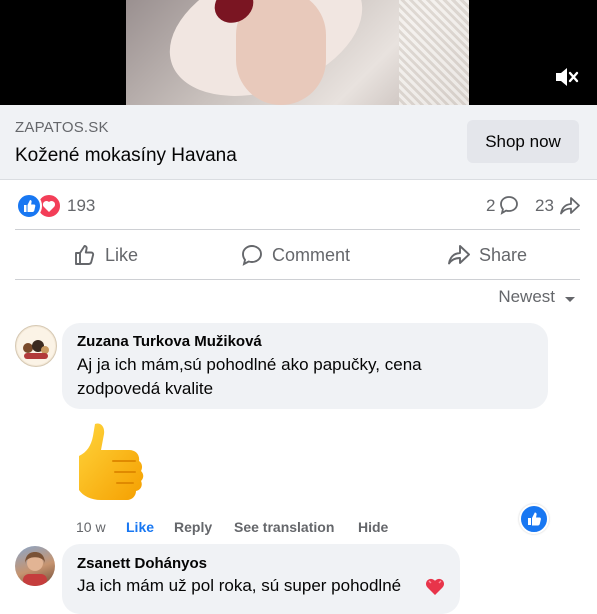 The width and height of the screenshot is (597, 614). Describe the element at coordinates (140, 527) in the screenshot. I see `comment-like-link: Like` at that location.